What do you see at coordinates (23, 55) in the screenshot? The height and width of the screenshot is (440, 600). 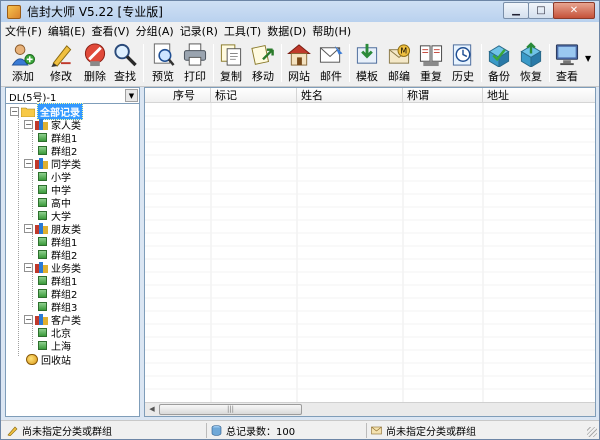 I see `add-person-icon` at bounding box center [23, 55].